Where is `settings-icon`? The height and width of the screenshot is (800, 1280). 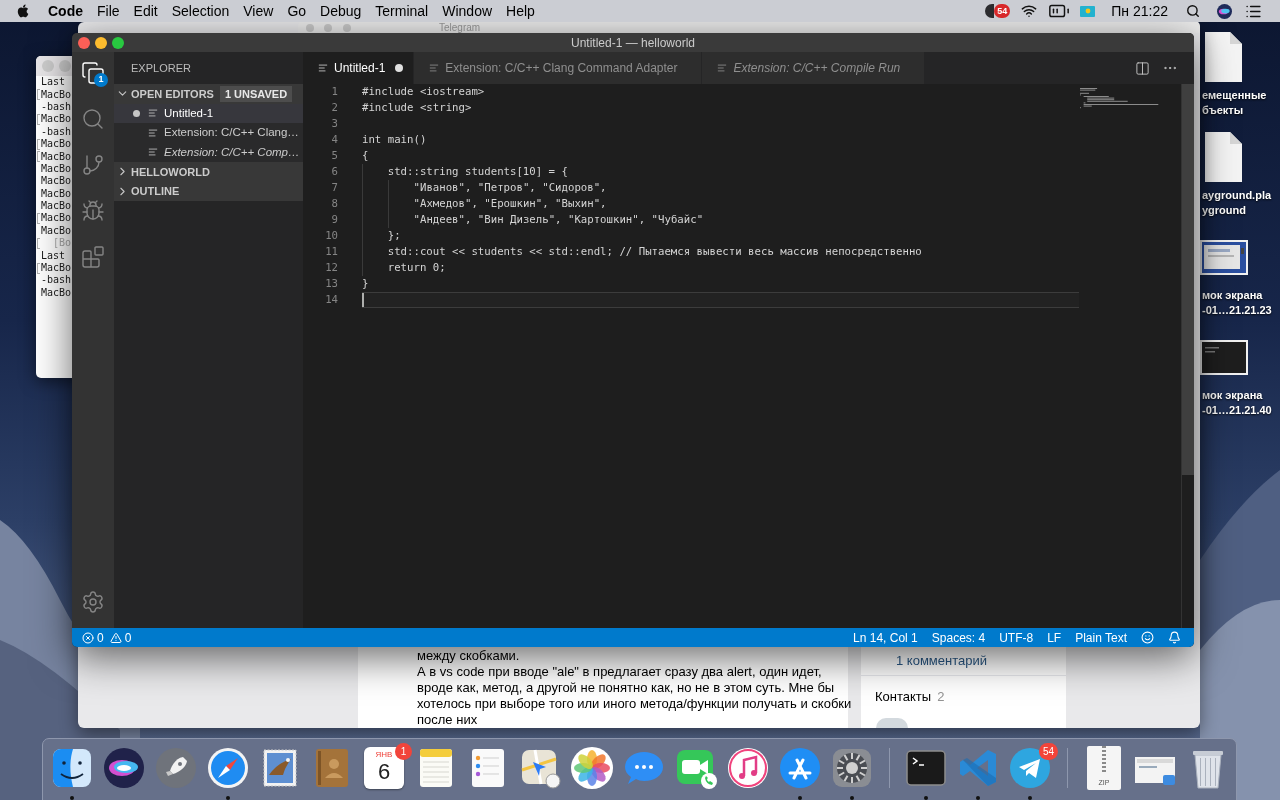 settings-icon is located at coordinates (93, 602).